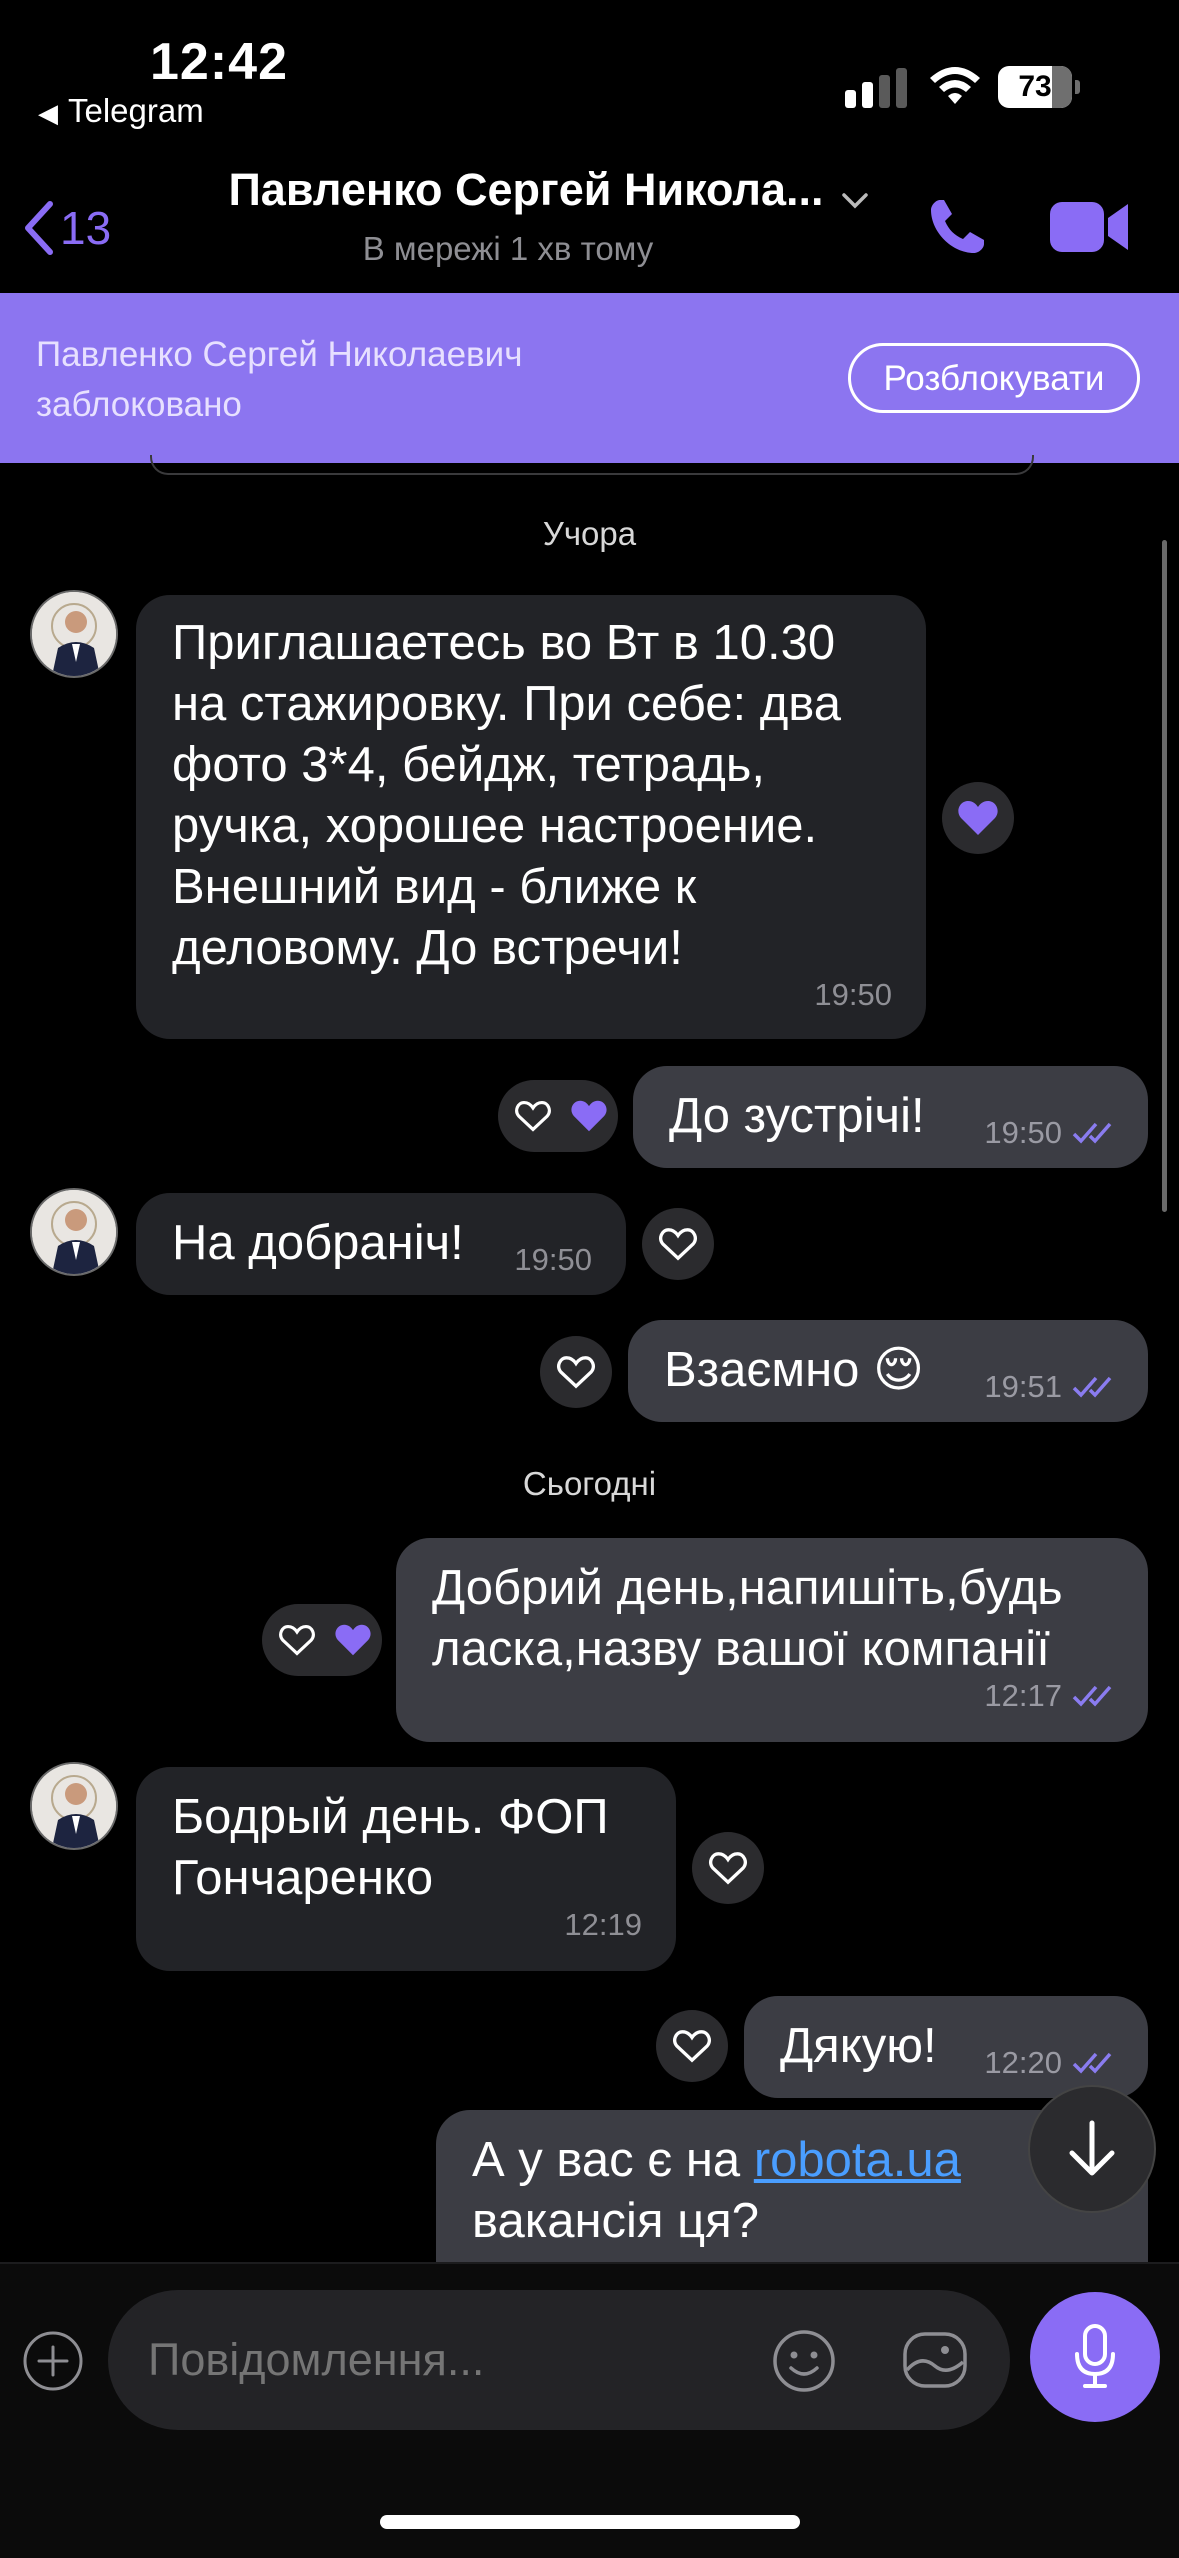 The image size is (1179, 2558). What do you see at coordinates (994, 378) in the screenshot?
I see `unblock-button: Розблокувати` at bounding box center [994, 378].